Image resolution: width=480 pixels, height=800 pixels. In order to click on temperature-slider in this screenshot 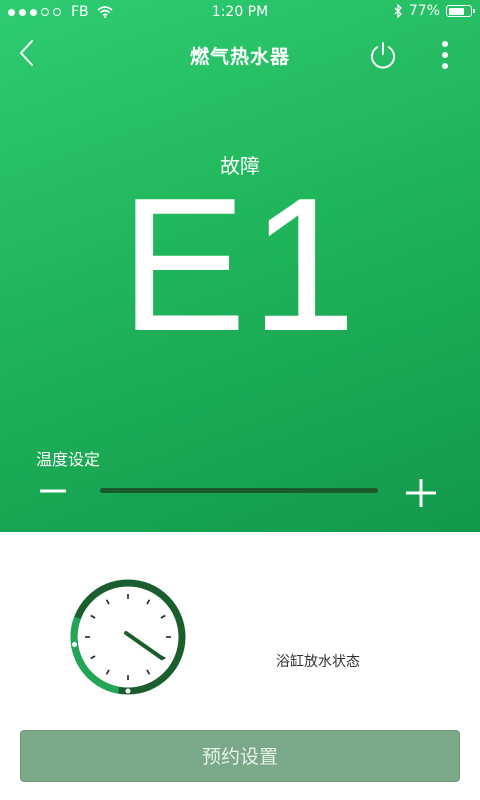, I will do `click(239, 490)`.